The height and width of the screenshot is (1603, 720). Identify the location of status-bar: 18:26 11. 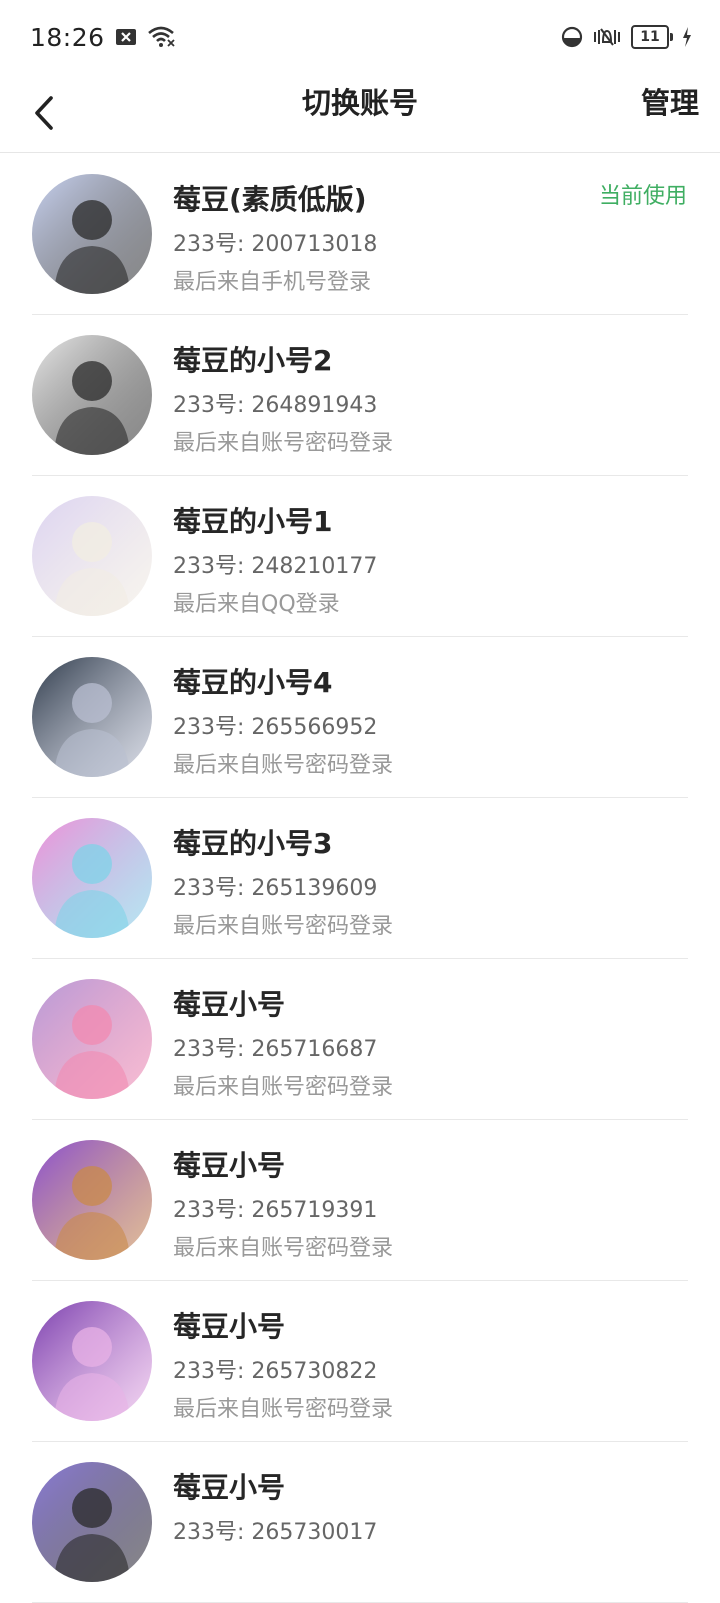
(360, 37).